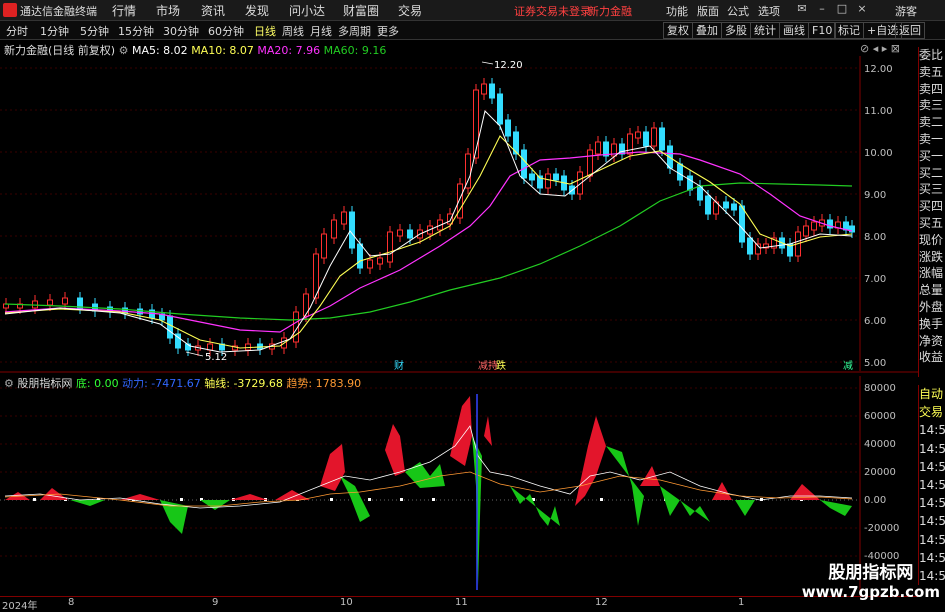 The image size is (945, 612). Describe the element at coordinates (932, 539) in the screenshot. I see `side2-time-7: 14:56` at that location.